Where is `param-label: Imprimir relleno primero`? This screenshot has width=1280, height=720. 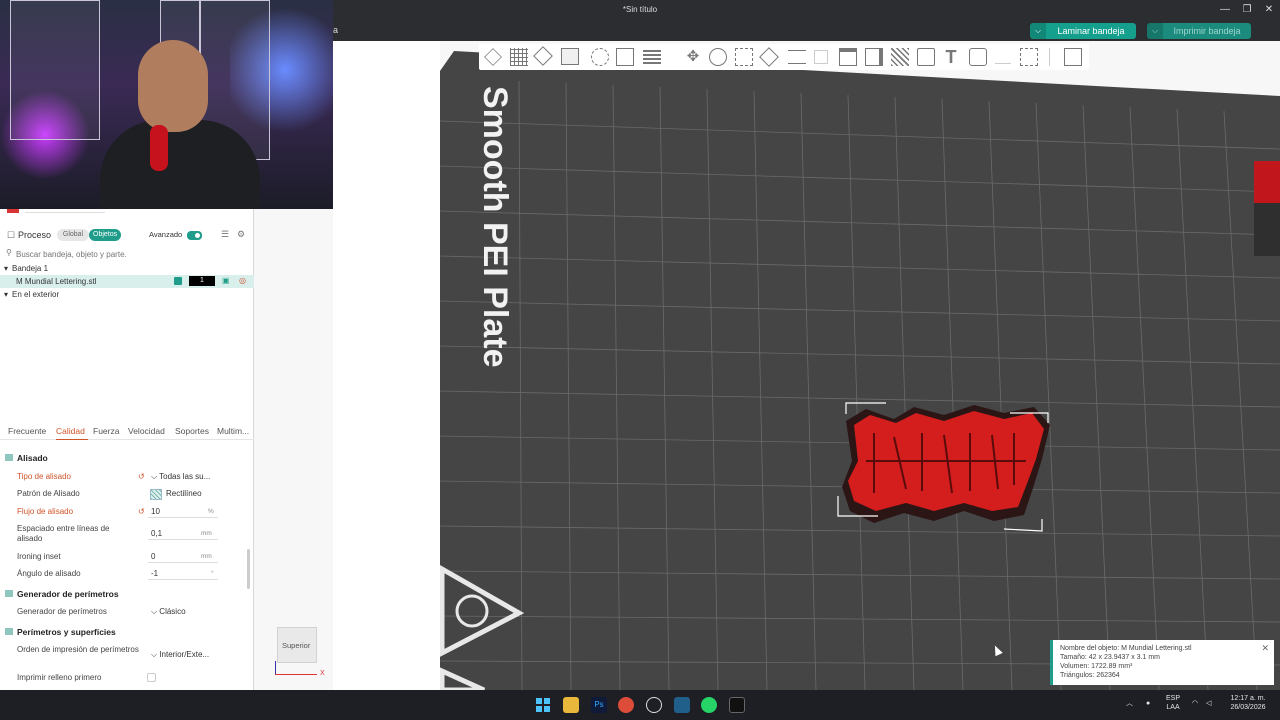
param-label: Imprimir relleno primero is located at coordinates (59, 677).